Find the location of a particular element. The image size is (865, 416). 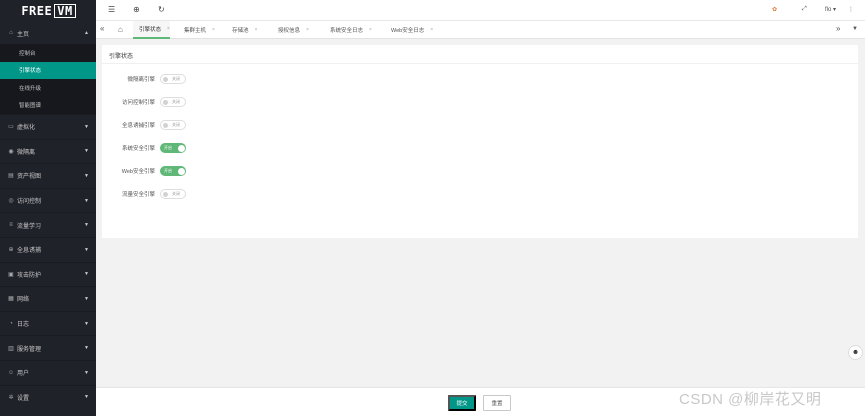

sidebar-item-service-management: ▥ 服务管理 ▼ is located at coordinates (48, 347).